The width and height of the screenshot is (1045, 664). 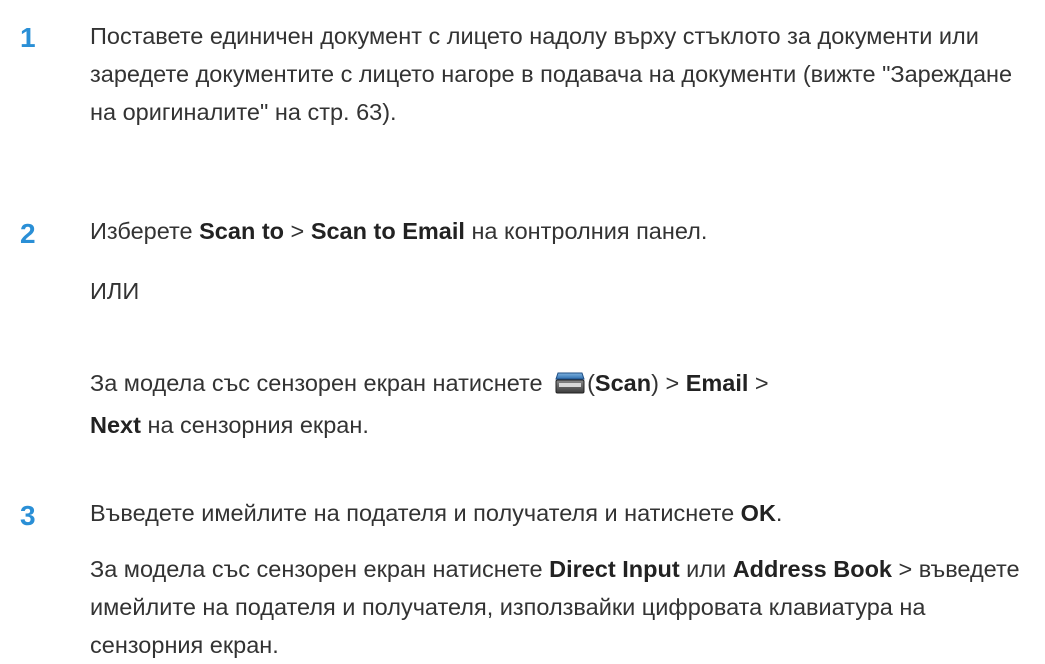 I want to click on menu-email: Email, so click(x=717, y=383).